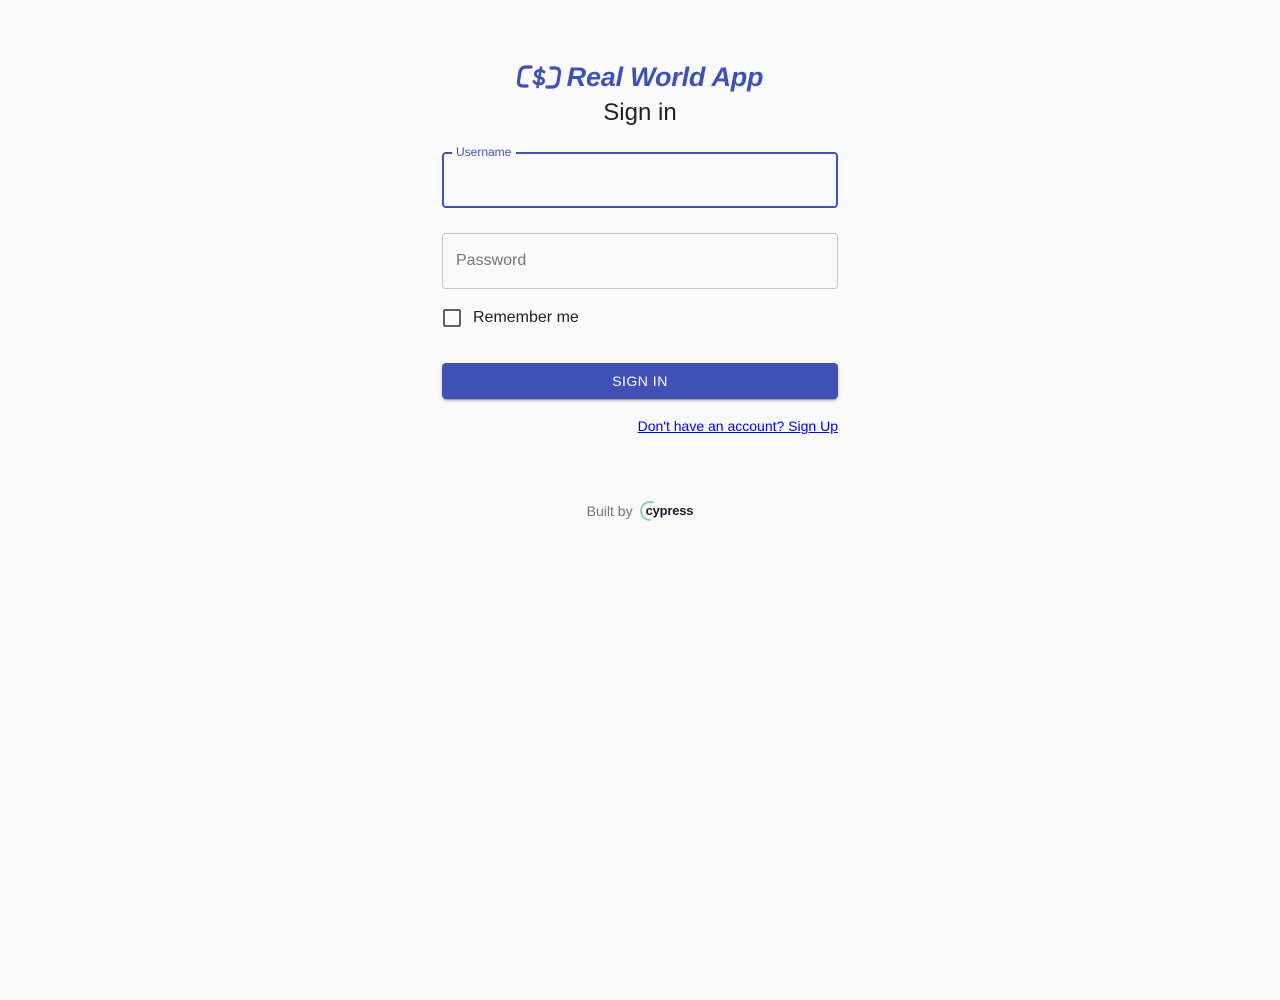 The height and width of the screenshot is (1000, 1280). I want to click on app-name: Real World App, so click(665, 77).